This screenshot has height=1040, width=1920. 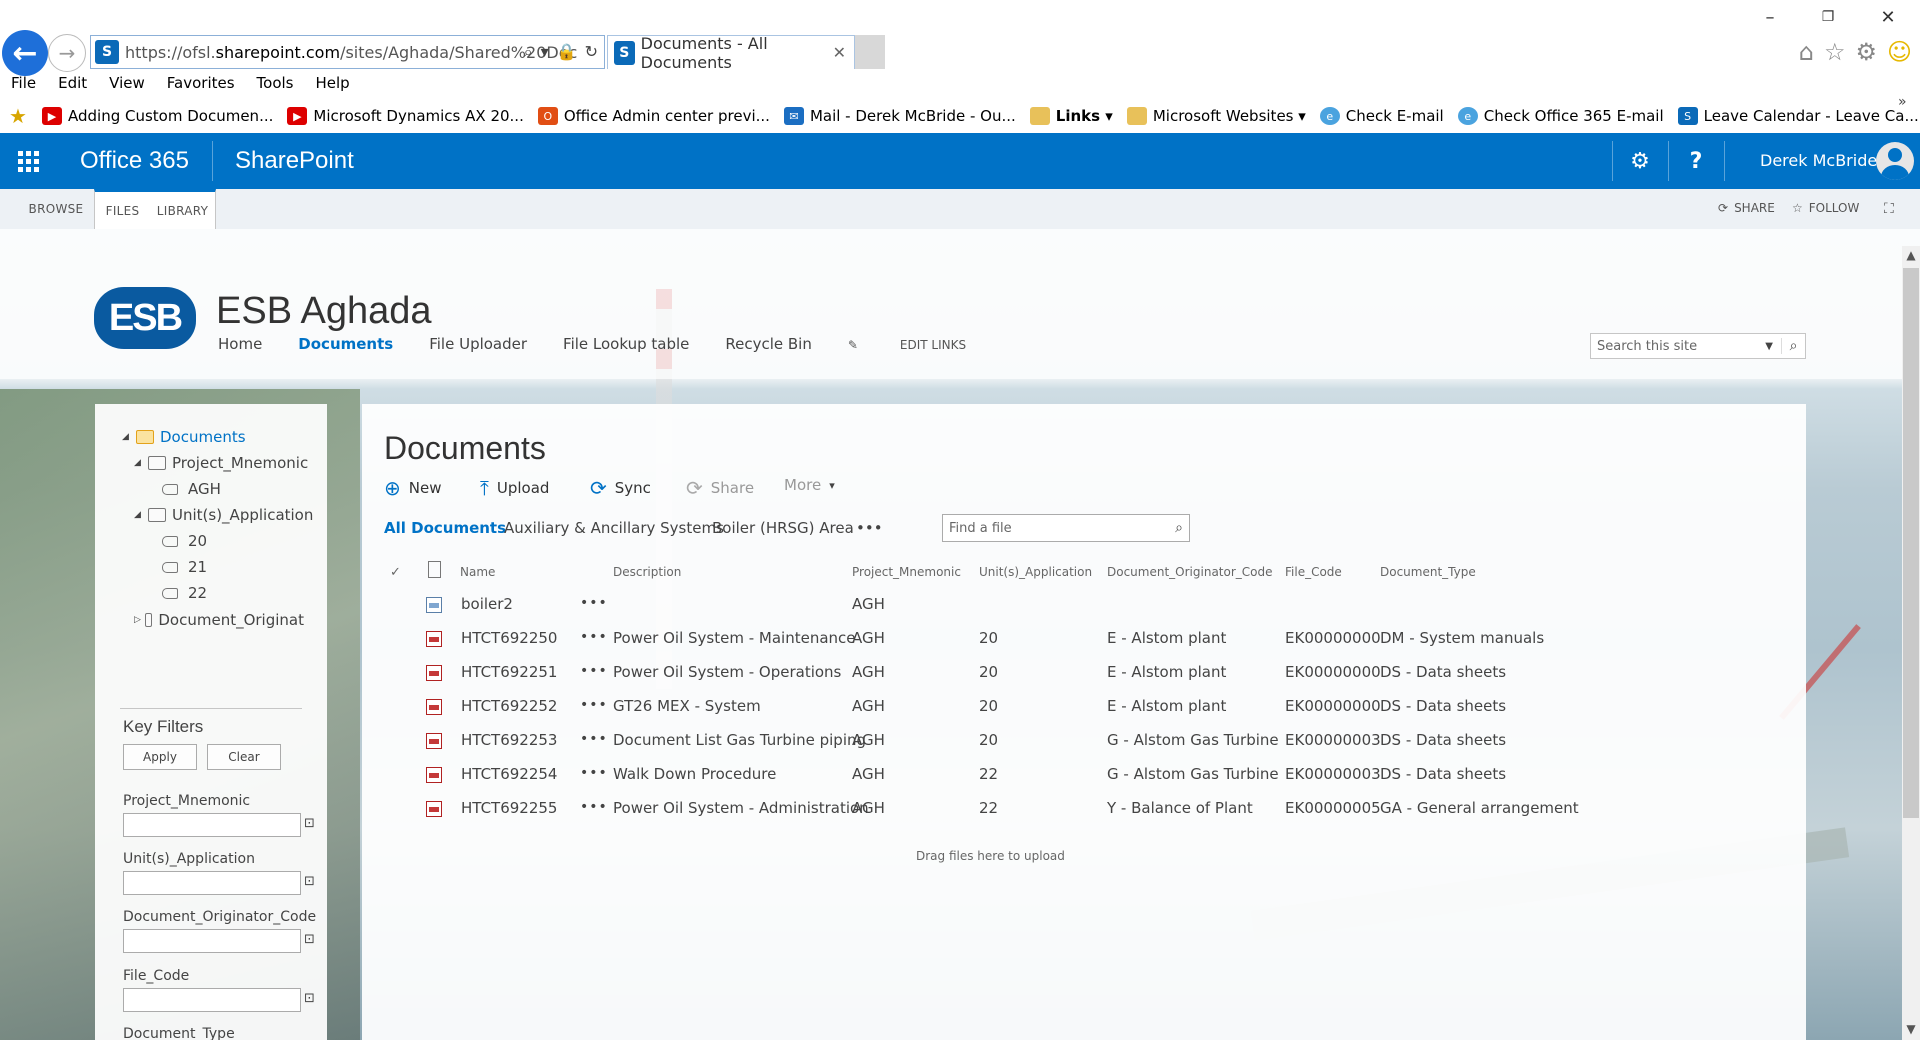 What do you see at coordinates (184, 567) in the screenshot?
I see `tree-item-21: 21` at bounding box center [184, 567].